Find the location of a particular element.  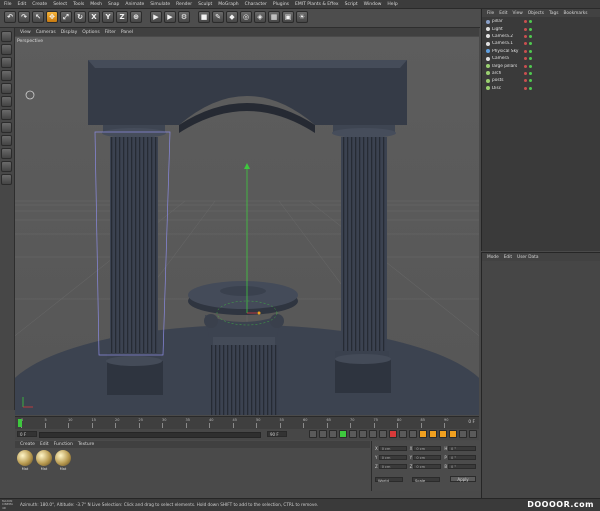

last-frame-icon is located at coordinates (373, 434).